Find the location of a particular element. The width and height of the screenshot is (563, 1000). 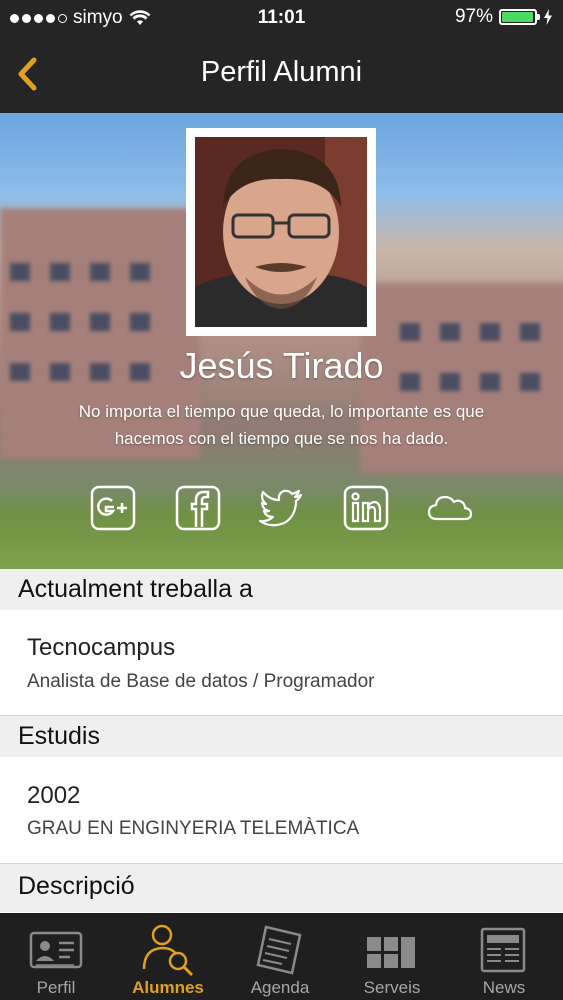

tab-label: Perfil is located at coordinates (56, 987).